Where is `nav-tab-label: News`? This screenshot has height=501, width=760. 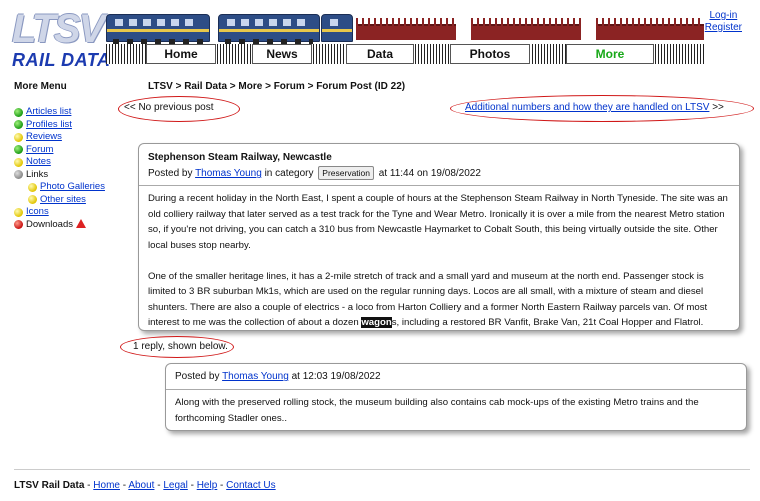 nav-tab-label: News is located at coordinates (282, 54).